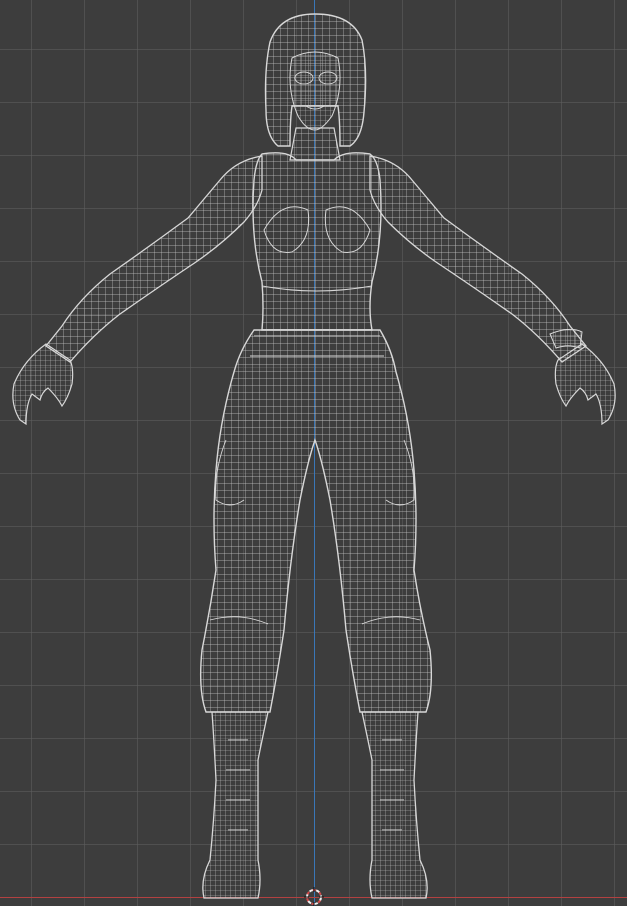 This screenshot has height=906, width=627. Describe the element at coordinates (315, 144) in the screenshot. I see `neck-mesh` at that location.